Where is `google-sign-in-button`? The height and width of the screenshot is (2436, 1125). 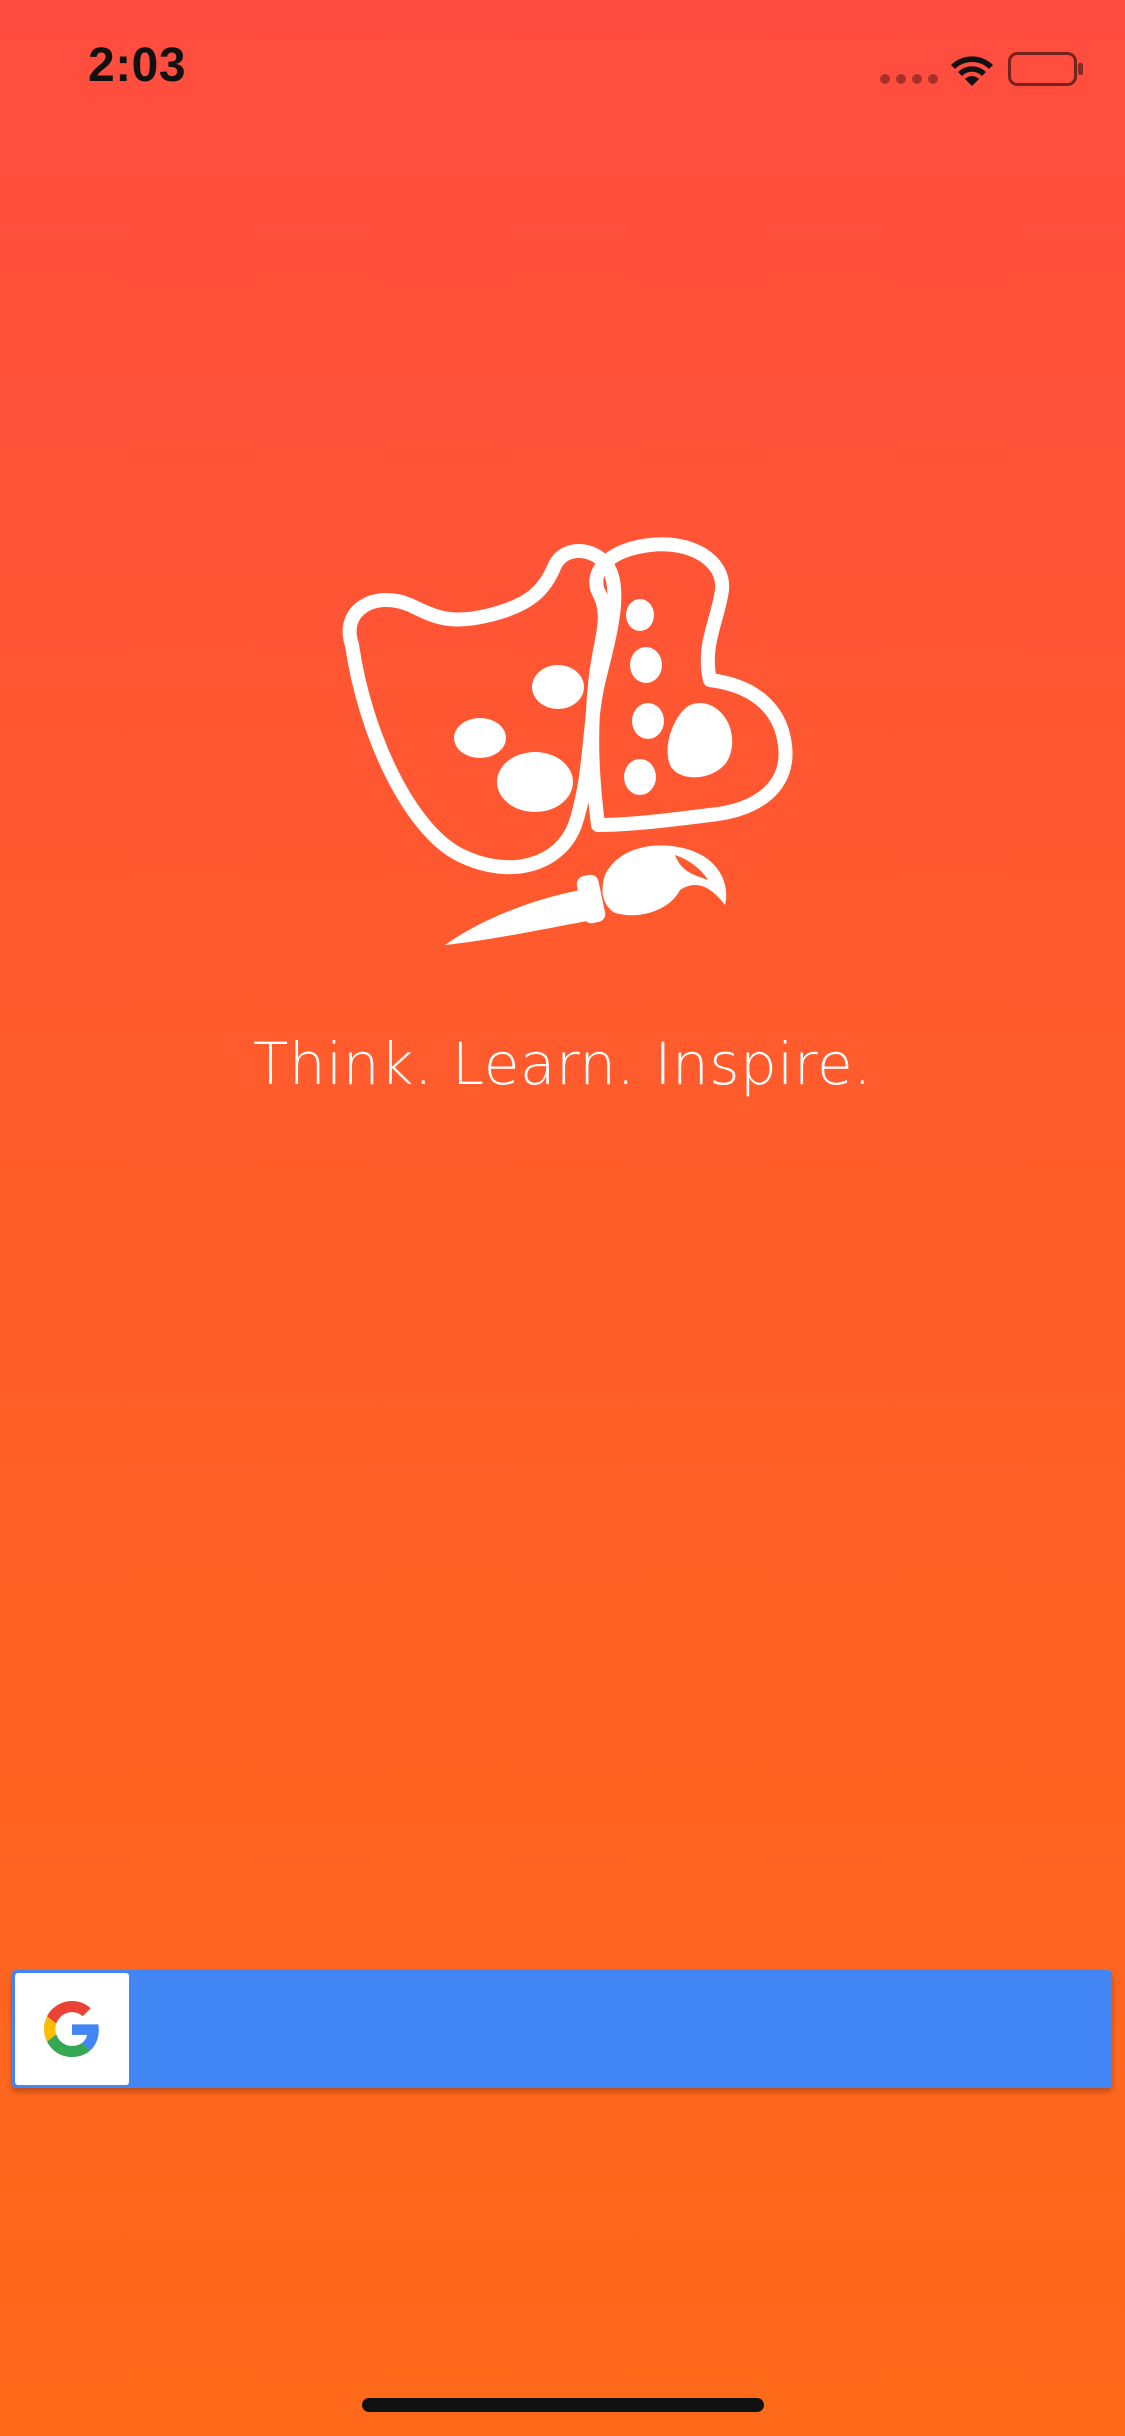
google-sign-in-button is located at coordinates (562, 2029).